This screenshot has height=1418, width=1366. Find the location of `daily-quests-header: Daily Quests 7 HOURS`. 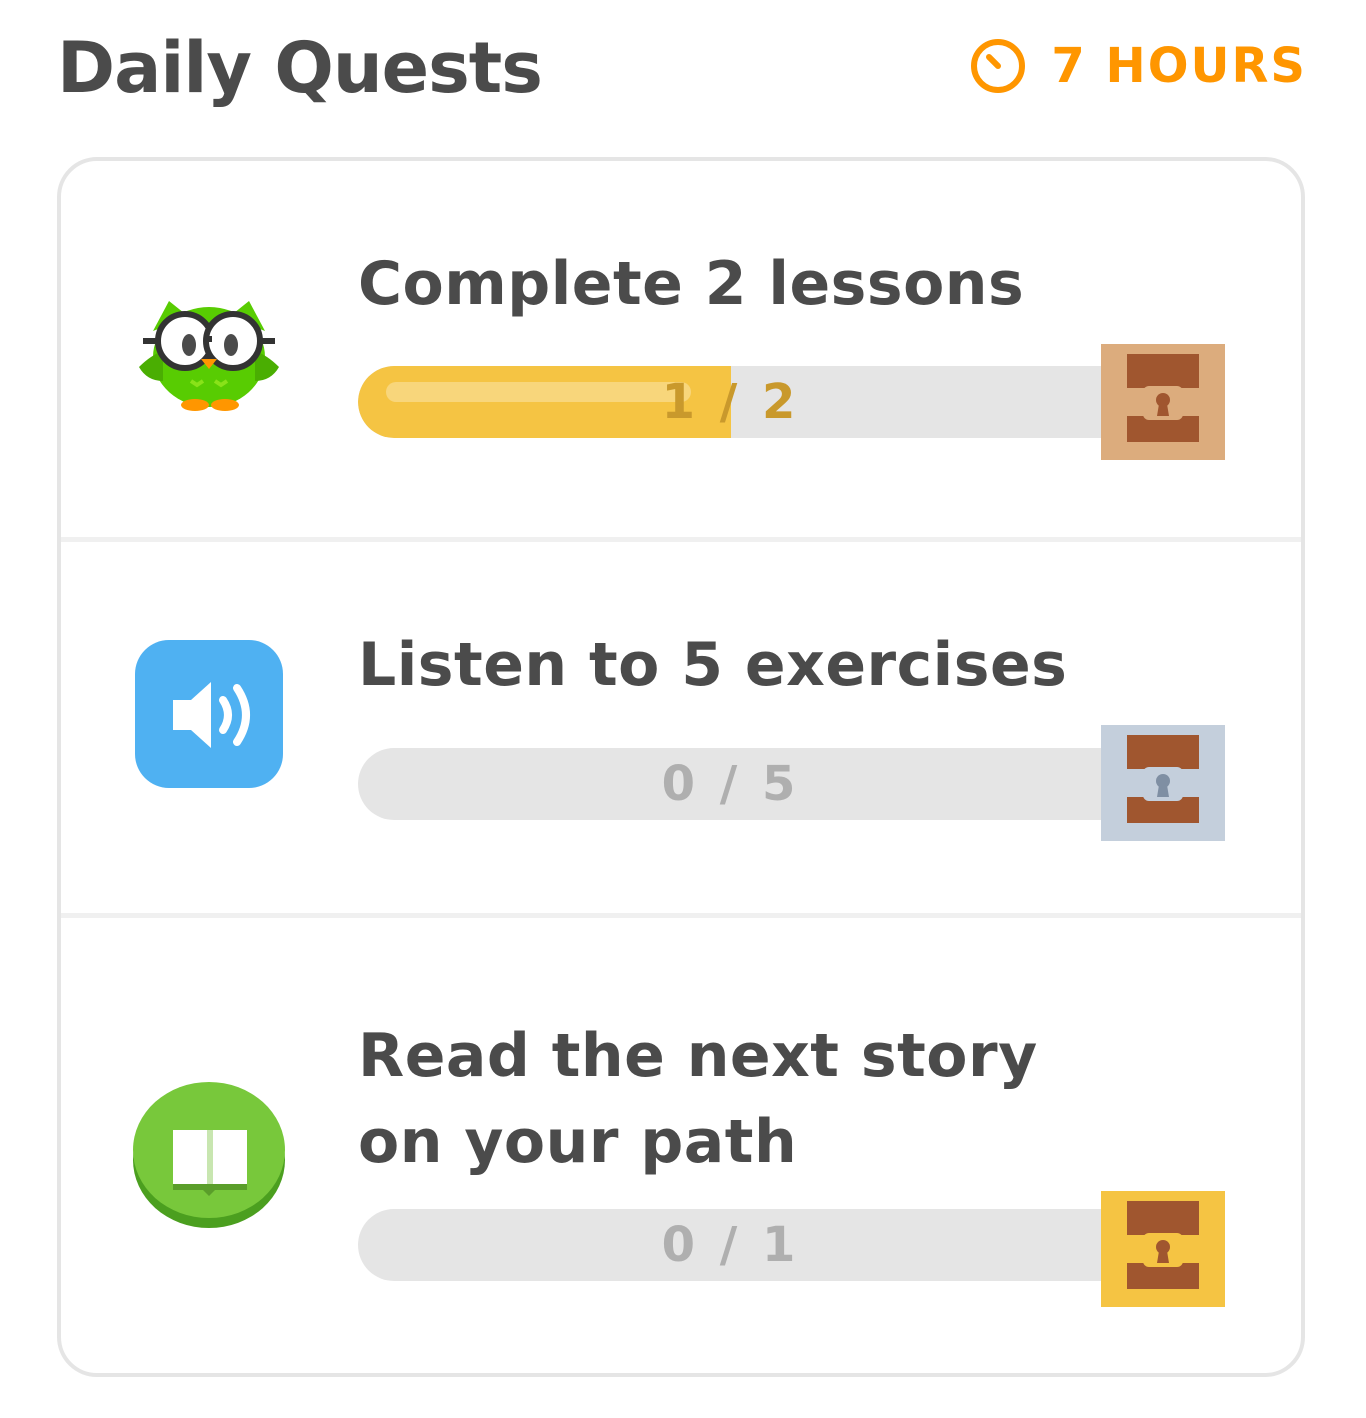

daily-quests-header: Daily Quests 7 HOURS is located at coordinates (682, 67).